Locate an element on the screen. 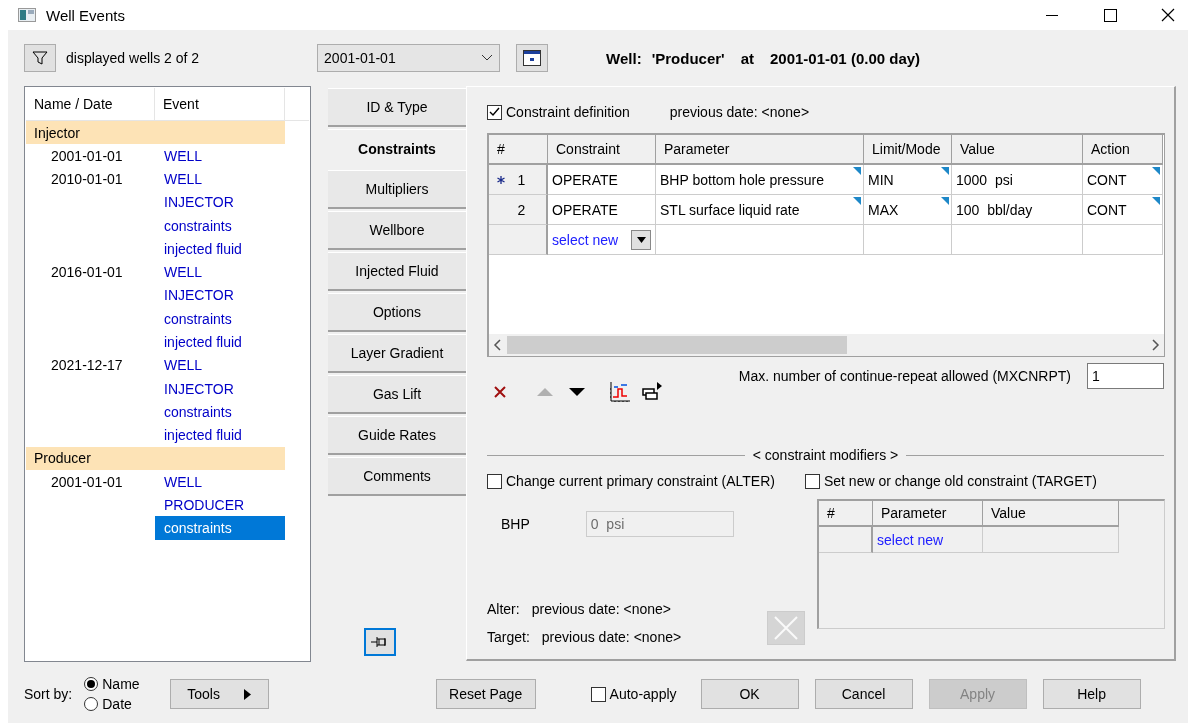 This screenshot has width=1191, height=723. down-arrow-icon is located at coordinates (577, 392).